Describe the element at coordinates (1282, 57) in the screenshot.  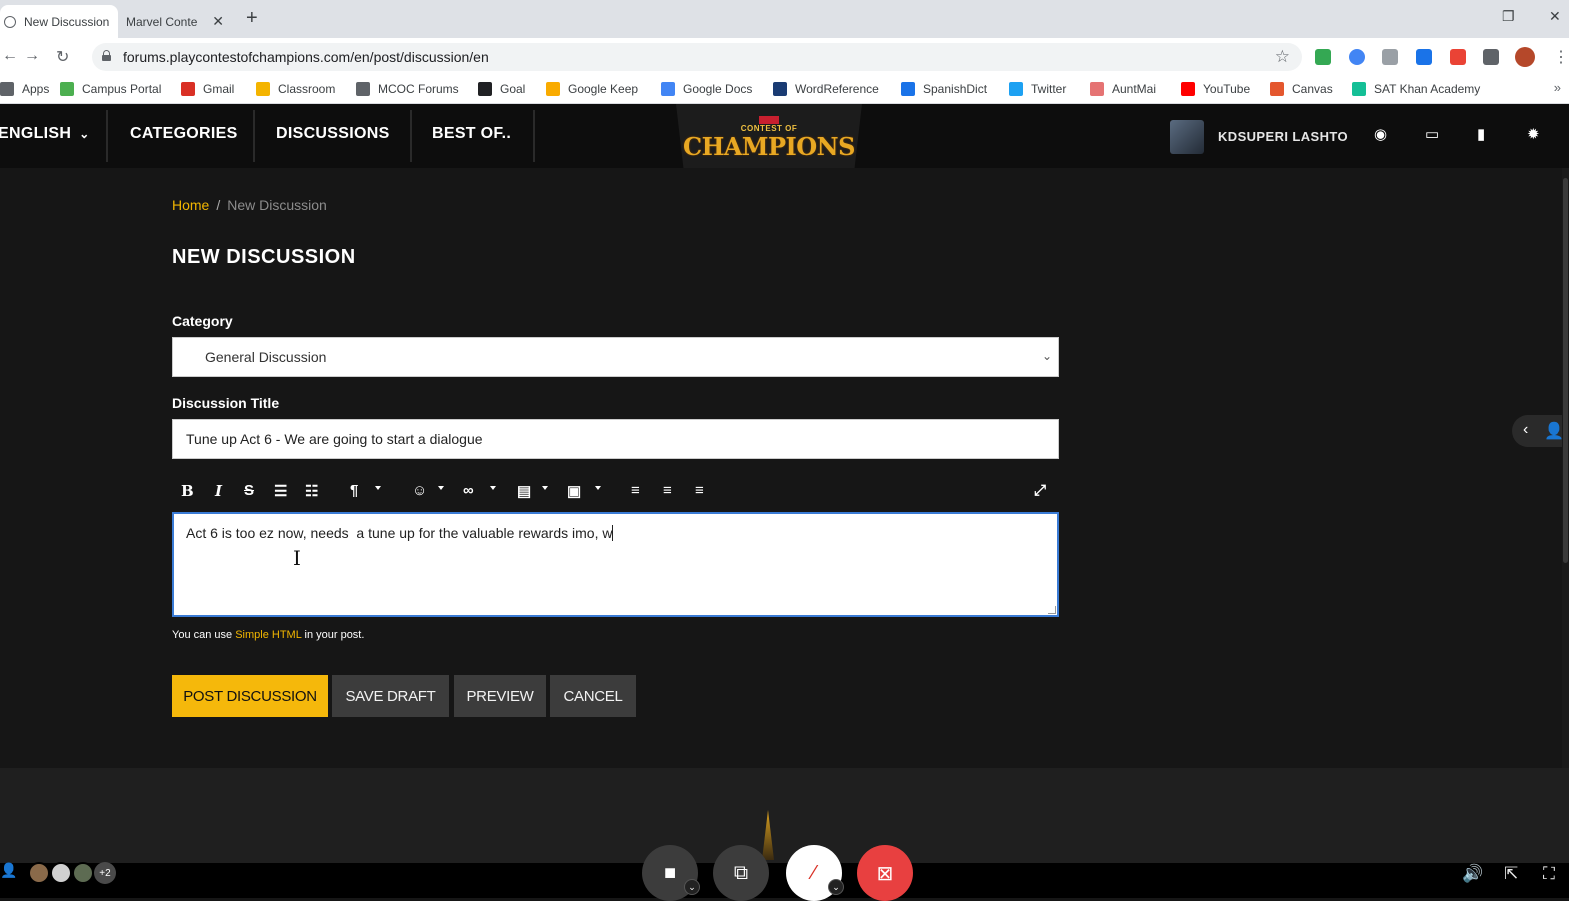
I see `bookmark-star-icon: ☆` at that location.